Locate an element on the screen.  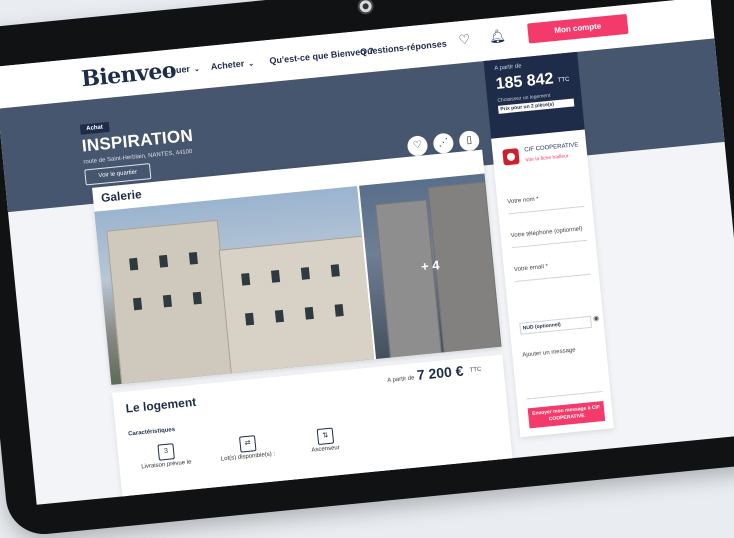
bell-icon: 🔔︎ is located at coordinates (497, 36).